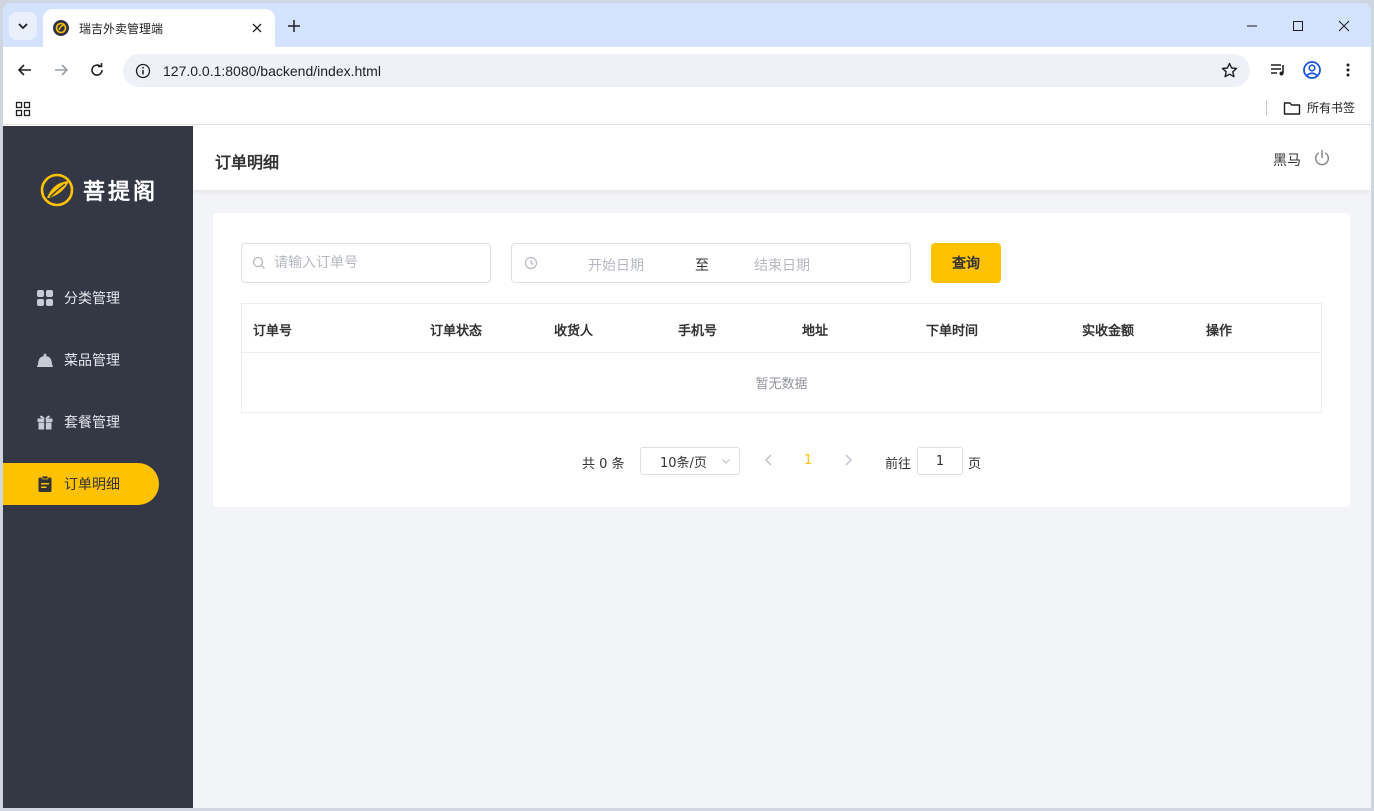 This screenshot has width=1374, height=811. I want to click on pagination-total: 共 0 条, so click(603, 464).